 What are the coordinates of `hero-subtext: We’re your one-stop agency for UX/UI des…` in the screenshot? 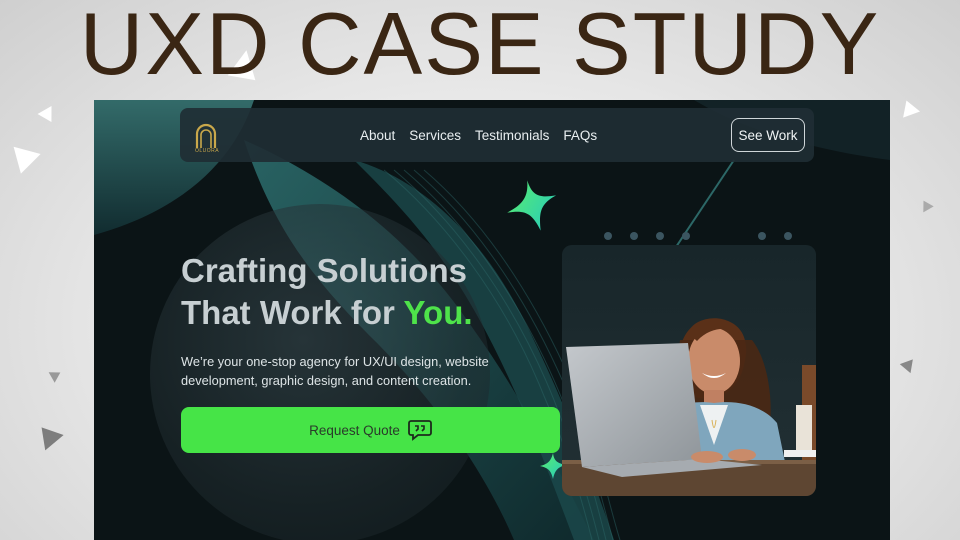 It's located at (335, 371).